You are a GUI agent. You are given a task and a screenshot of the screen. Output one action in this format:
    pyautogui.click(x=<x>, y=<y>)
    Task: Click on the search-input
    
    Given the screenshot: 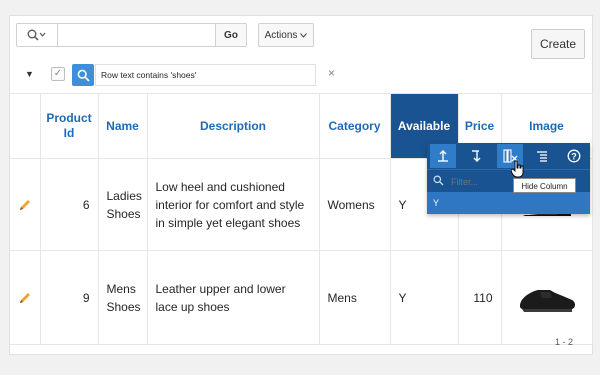 What is the action you would take?
    pyautogui.click(x=138, y=35)
    